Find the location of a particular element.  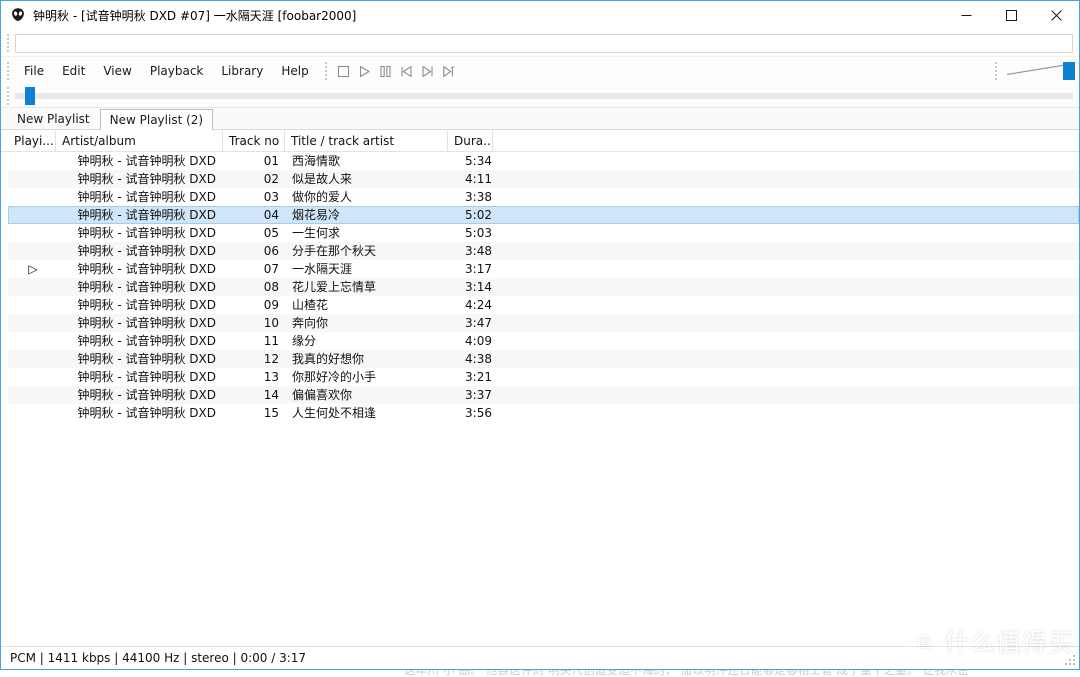

menu-item-library: Library is located at coordinates (242, 71).